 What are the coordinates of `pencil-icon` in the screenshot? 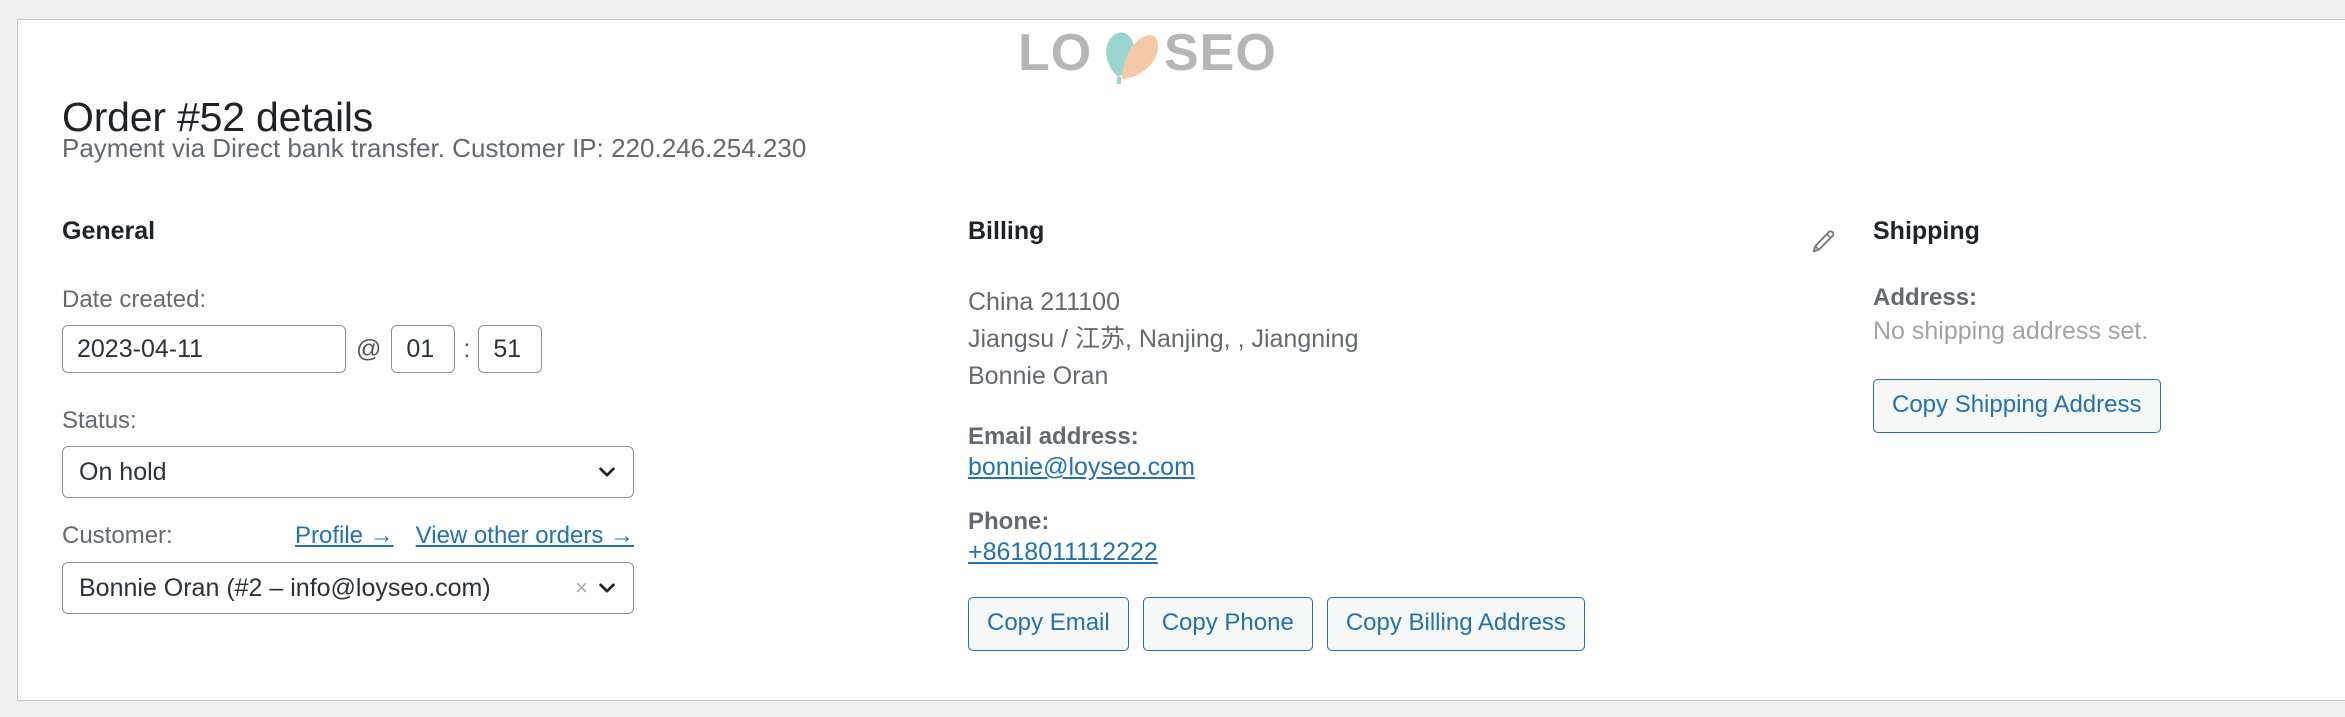 It's located at (1823, 242).